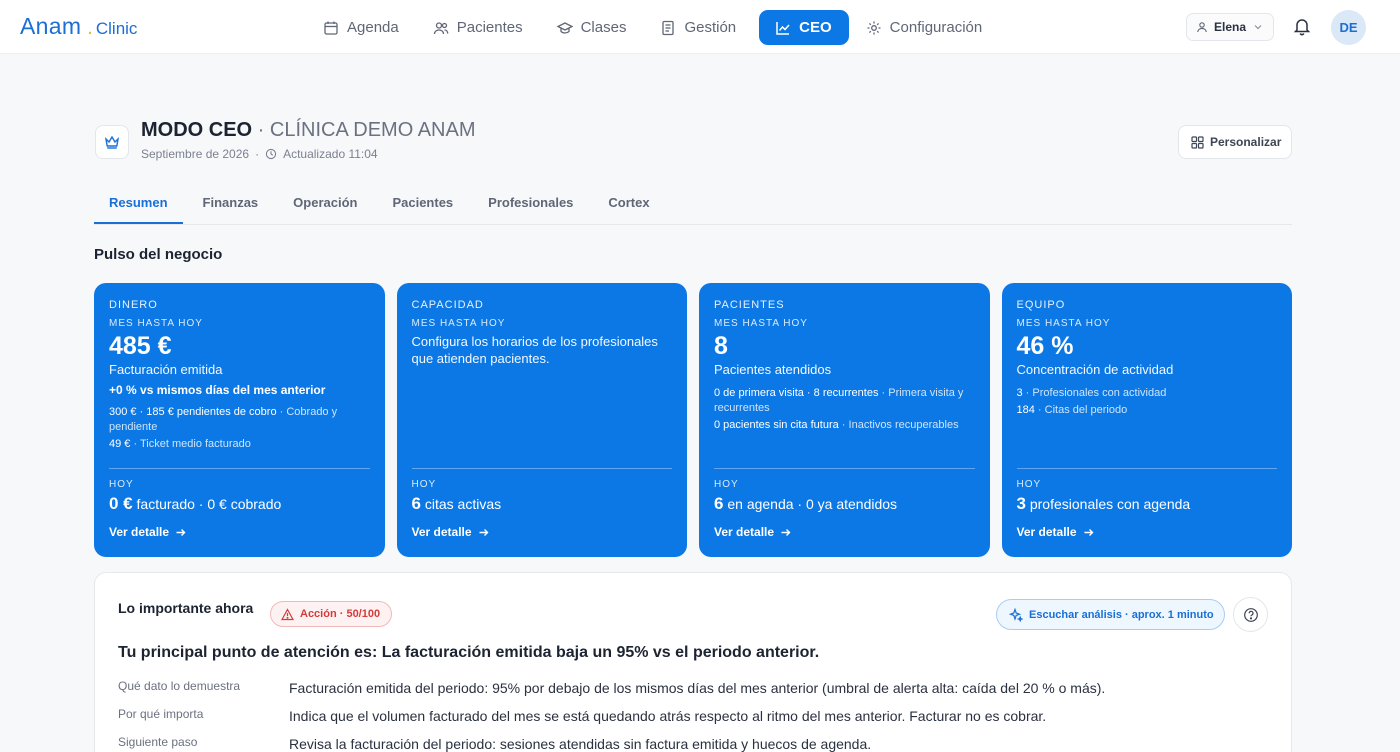 This screenshot has width=1400, height=752. I want to click on today-text: profesionales con agenda, so click(1108, 504).